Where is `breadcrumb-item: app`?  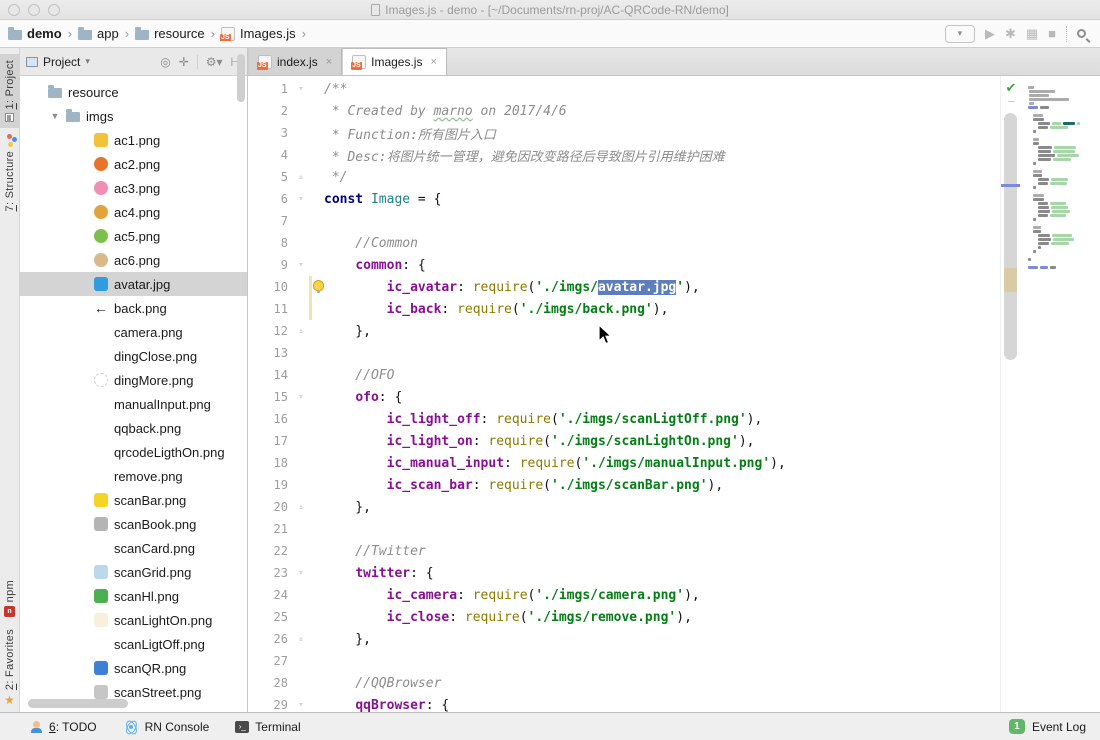
breadcrumb-item: app is located at coordinates (98, 33).